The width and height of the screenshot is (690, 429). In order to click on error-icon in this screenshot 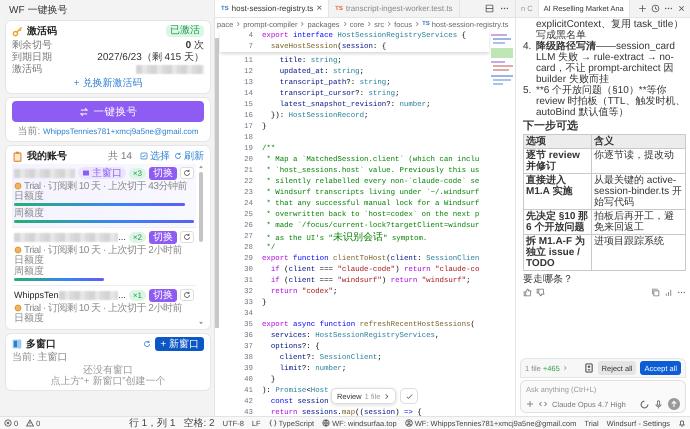, I will do `click(8, 423)`.